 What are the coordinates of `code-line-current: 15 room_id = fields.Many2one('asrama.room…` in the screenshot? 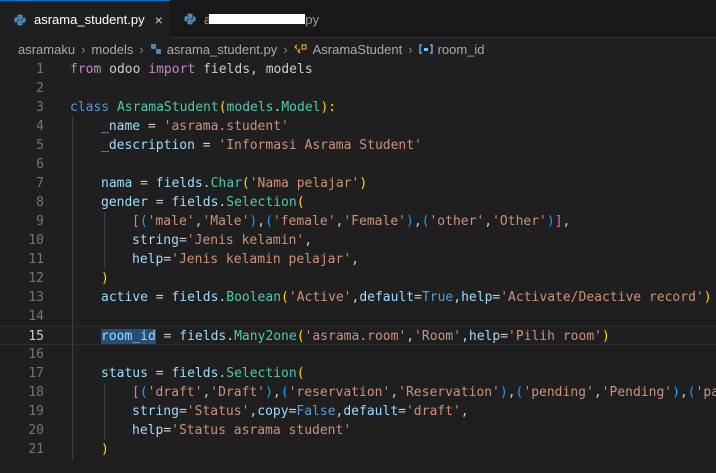 It's located at (358, 335).